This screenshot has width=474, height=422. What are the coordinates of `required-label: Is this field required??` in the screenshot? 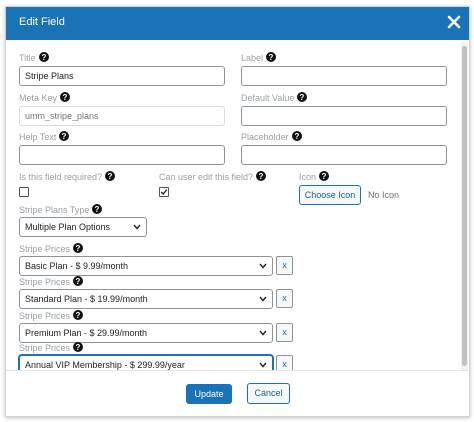 It's located at (67, 176).